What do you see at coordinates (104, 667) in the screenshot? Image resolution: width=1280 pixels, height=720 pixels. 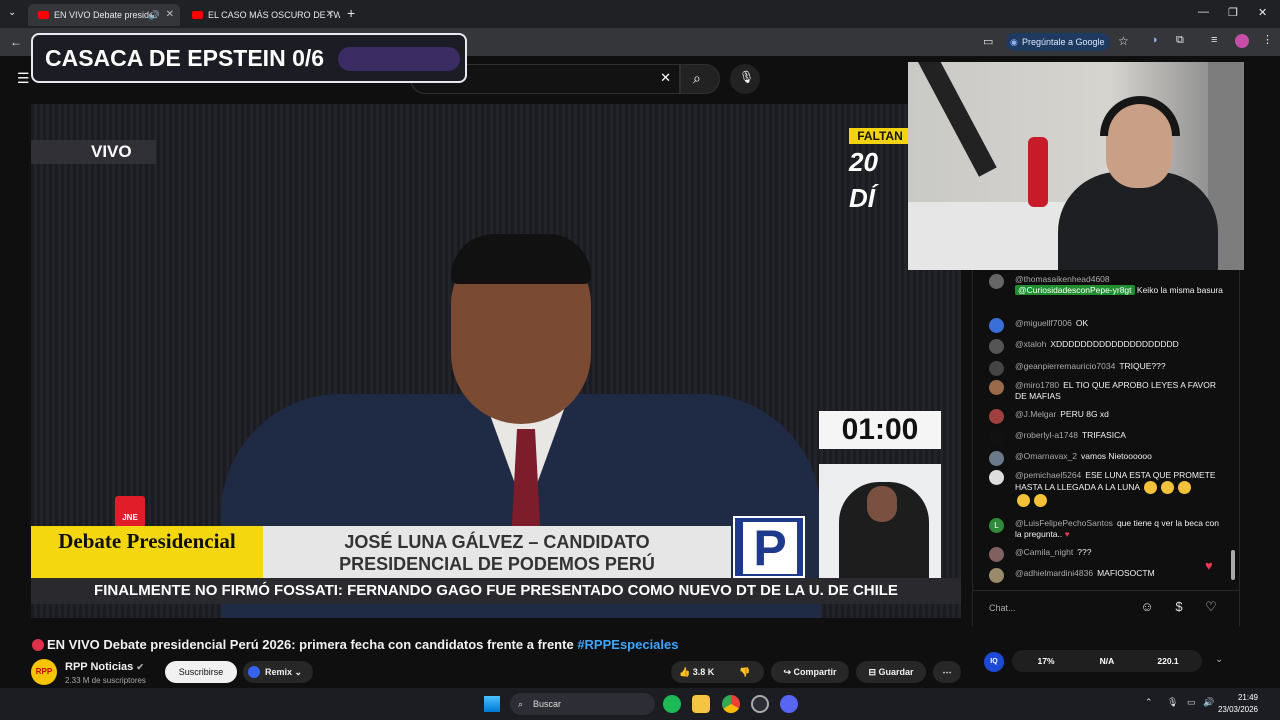 I see `channel-name: RPP Noticias ✔` at bounding box center [104, 667].